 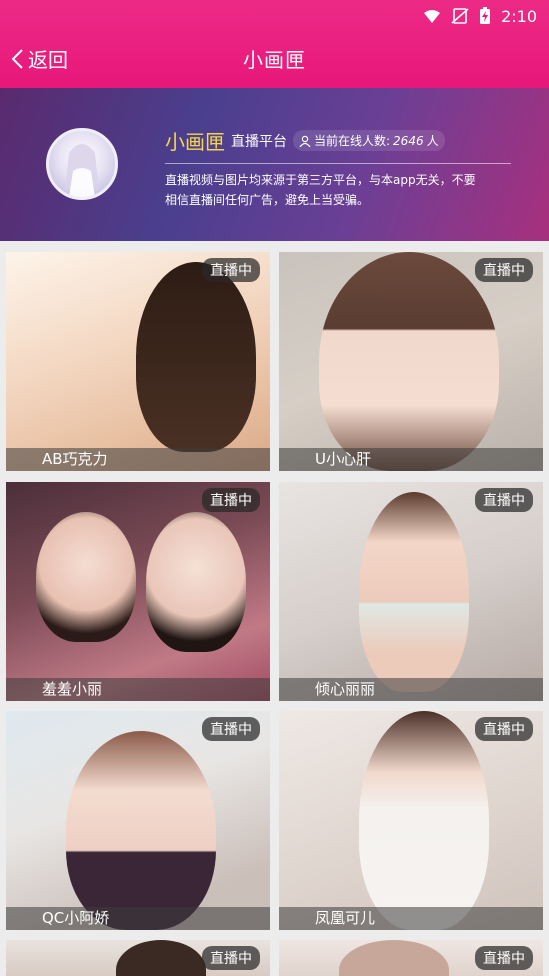 I want to click on disclaimer-line-2: 相信直播间任何广告，避免上当受骗。, so click(x=267, y=200).